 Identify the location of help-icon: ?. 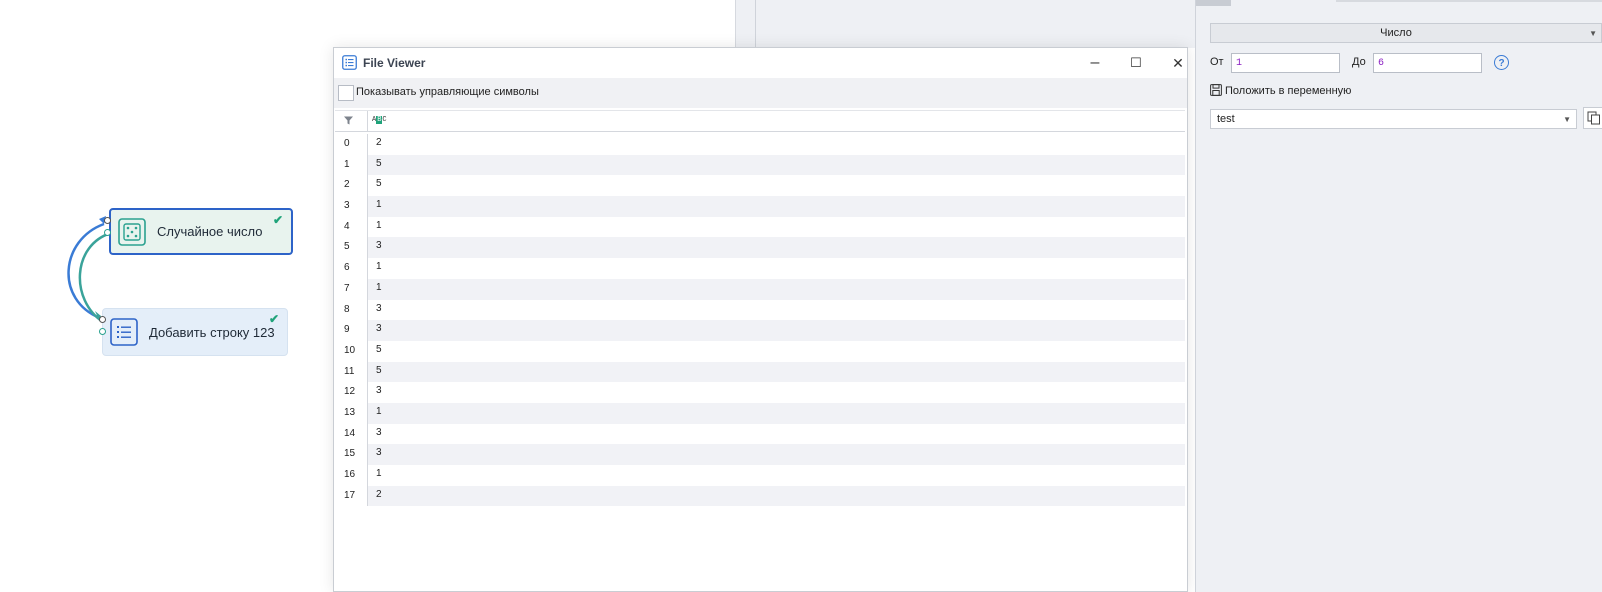
(1501, 62).